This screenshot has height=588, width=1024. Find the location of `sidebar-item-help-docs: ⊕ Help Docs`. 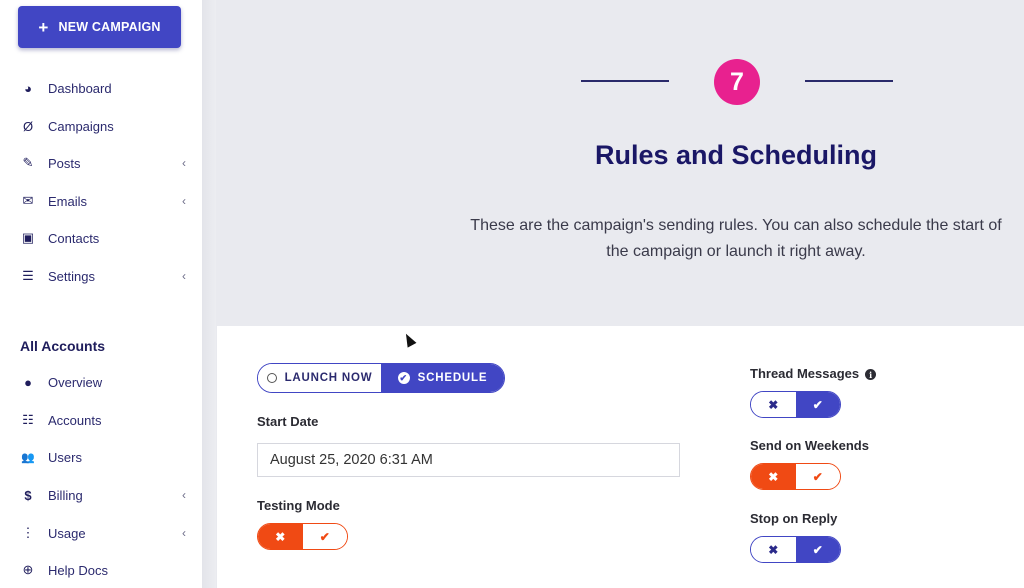

sidebar-item-help-docs: ⊕ Help Docs is located at coordinates (101, 570).